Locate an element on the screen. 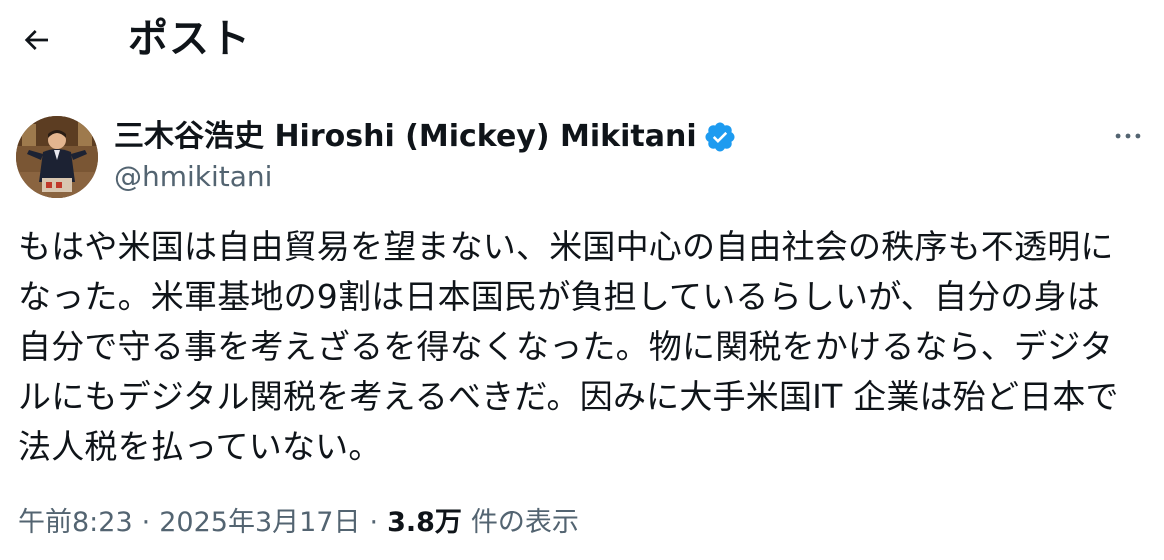 The height and width of the screenshot is (560, 1164). post-date-link: 2025年3月17日 is located at coordinates (259, 523).